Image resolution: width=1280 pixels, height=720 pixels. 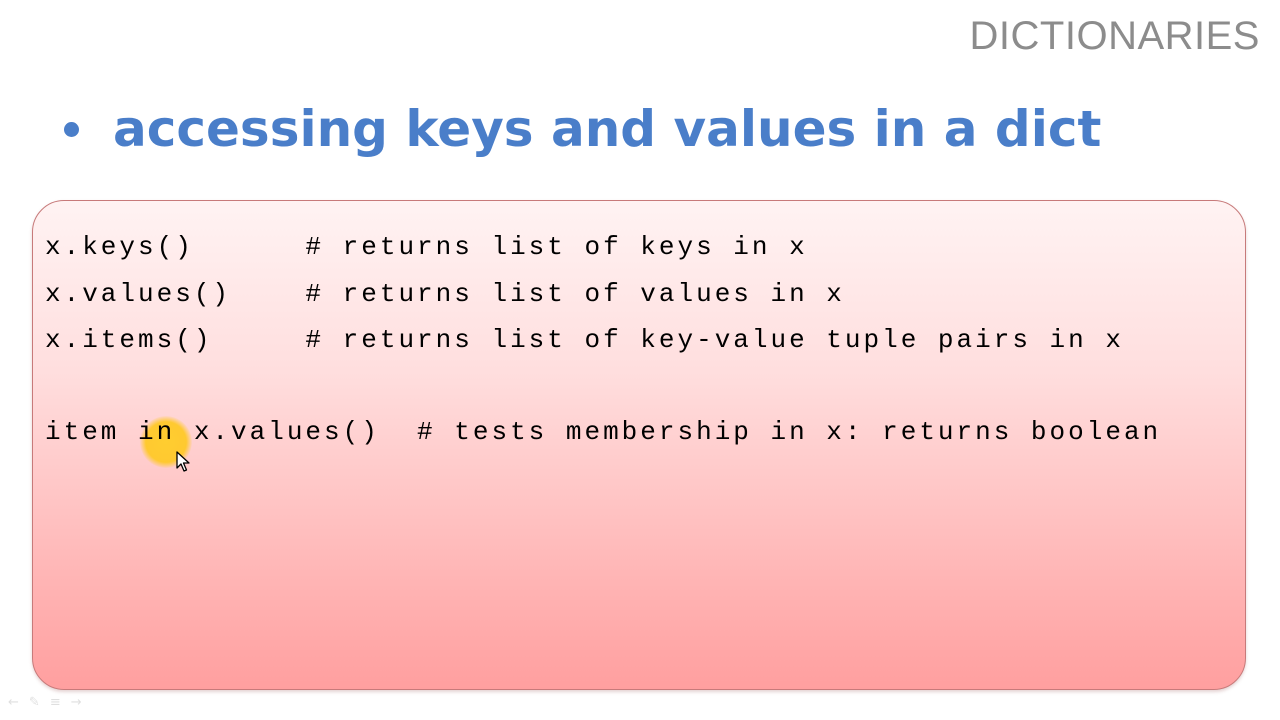 I want to click on bullet-item: accessing keys and values in a dict, so click(x=582, y=129).